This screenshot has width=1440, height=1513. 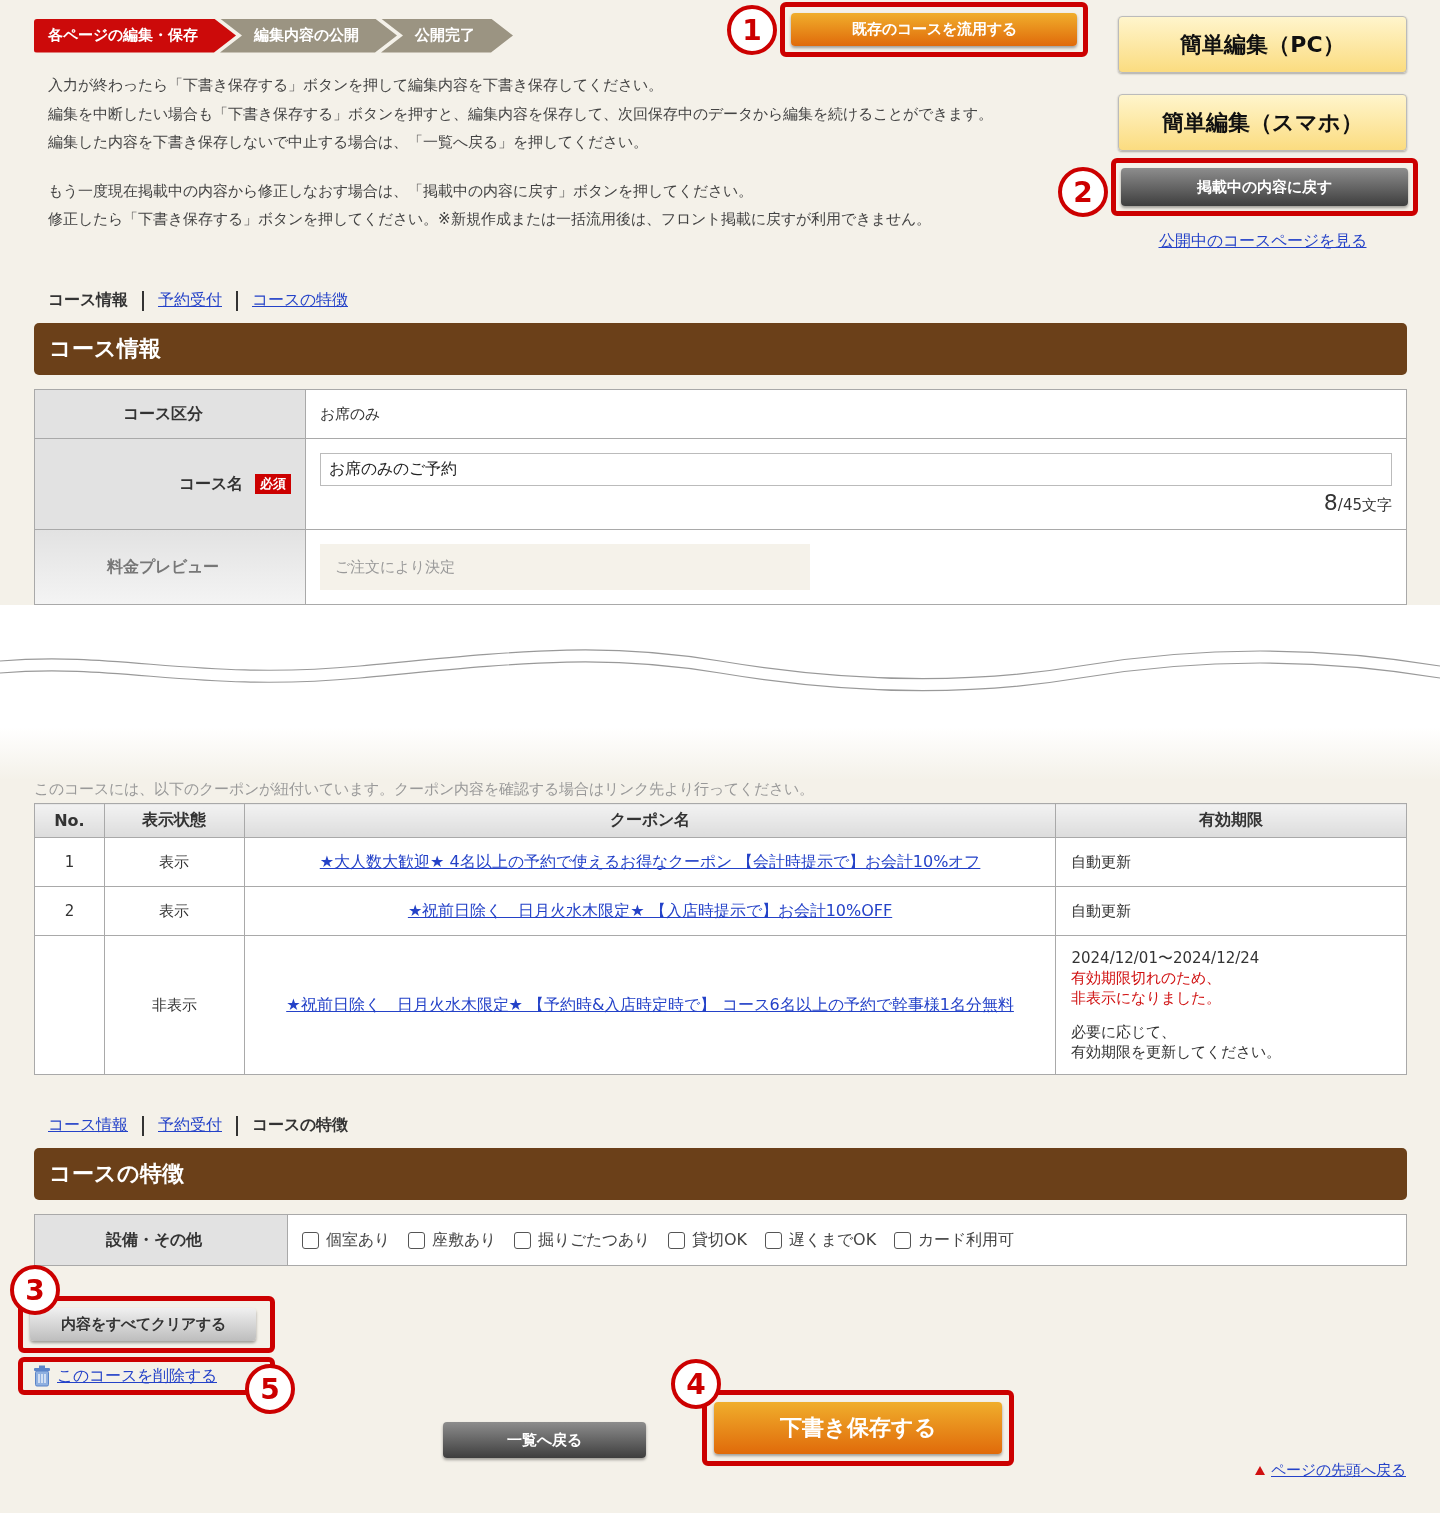 I want to click on expiry-text: 有効期限を更新してください。, so click(x=1177, y=1052).